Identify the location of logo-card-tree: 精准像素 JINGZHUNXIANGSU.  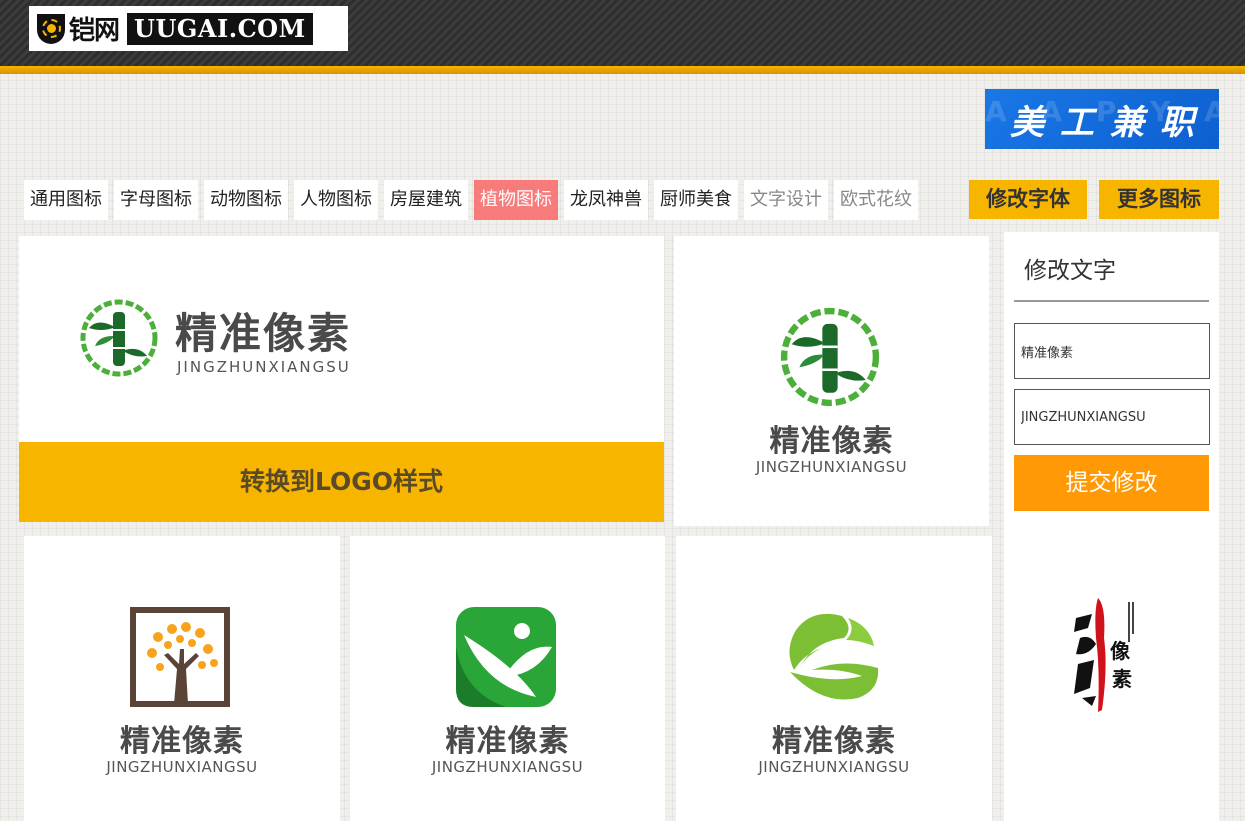
(182, 678).